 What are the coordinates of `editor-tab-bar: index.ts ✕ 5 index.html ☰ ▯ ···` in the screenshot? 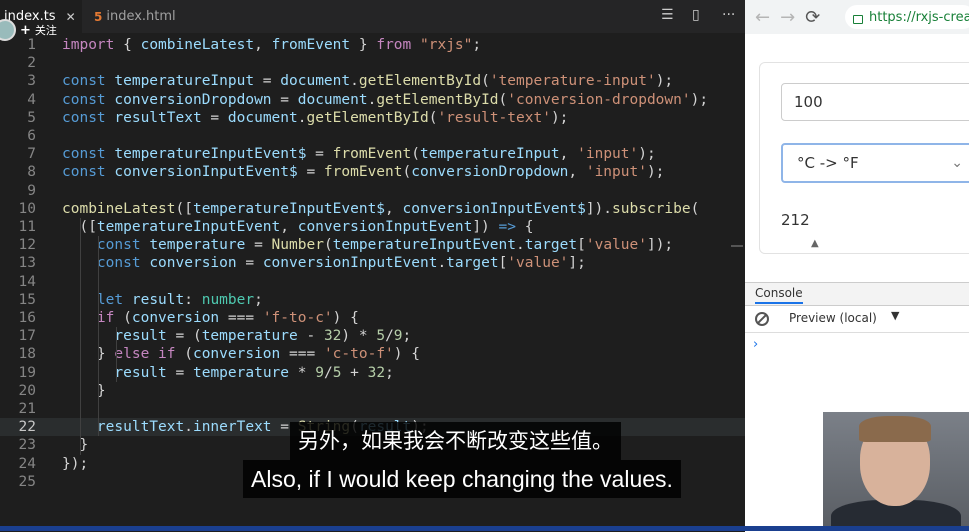 It's located at (372, 16).